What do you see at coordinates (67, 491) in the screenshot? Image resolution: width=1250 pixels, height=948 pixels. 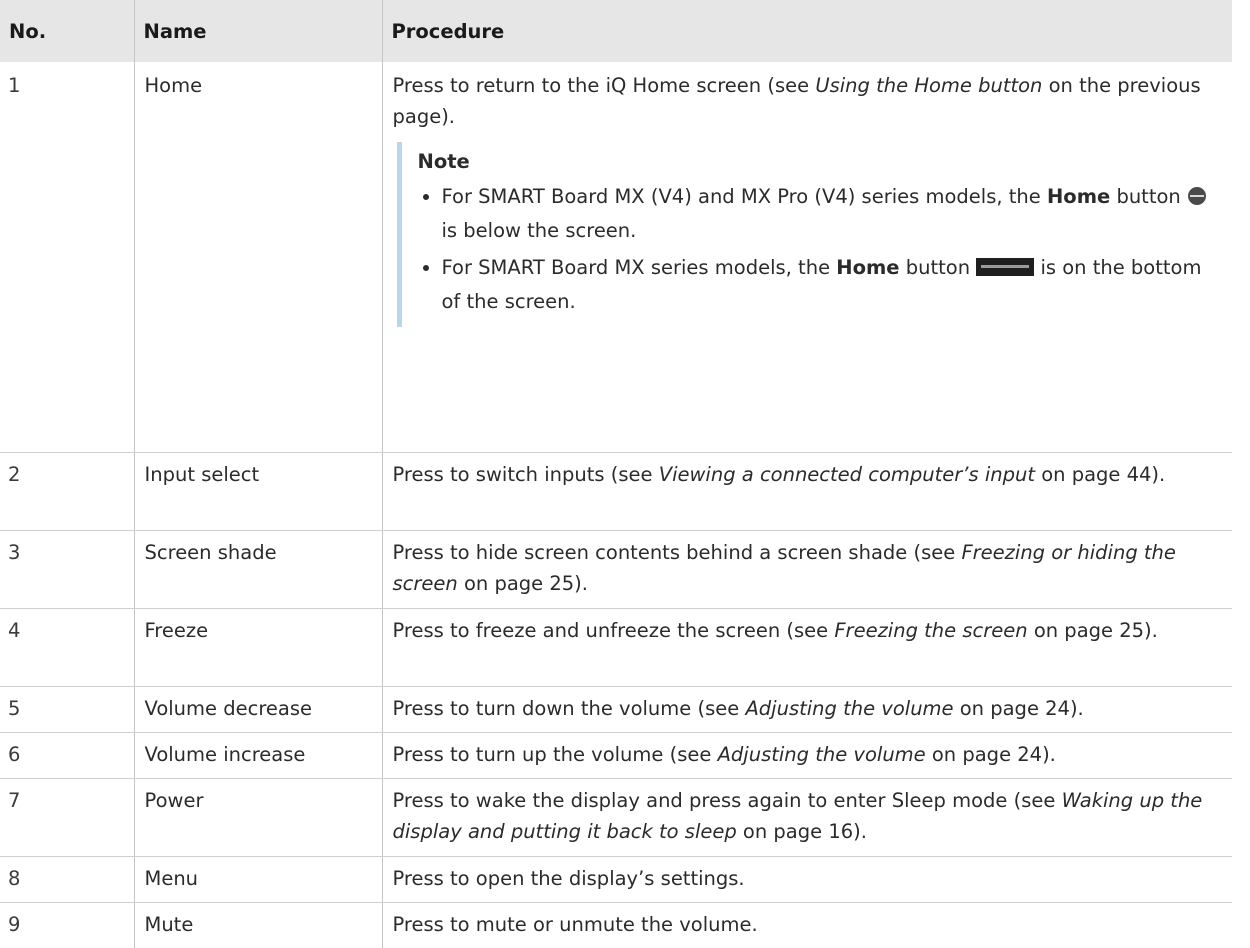 I see `row-number: 2` at bounding box center [67, 491].